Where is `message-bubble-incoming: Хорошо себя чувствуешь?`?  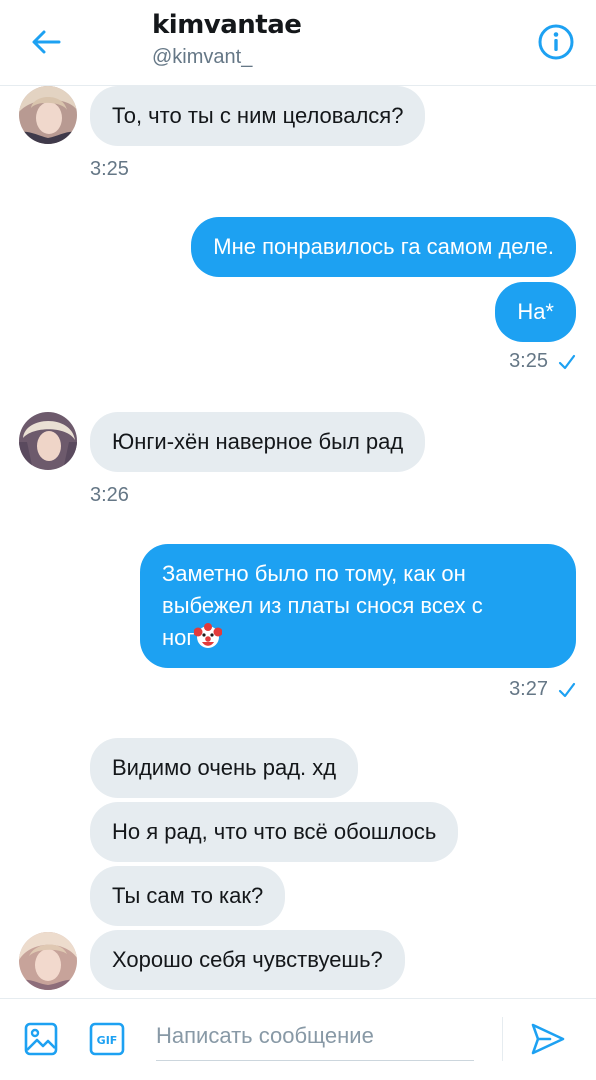 message-bubble-incoming: Хорошо себя чувствуешь? is located at coordinates (247, 960).